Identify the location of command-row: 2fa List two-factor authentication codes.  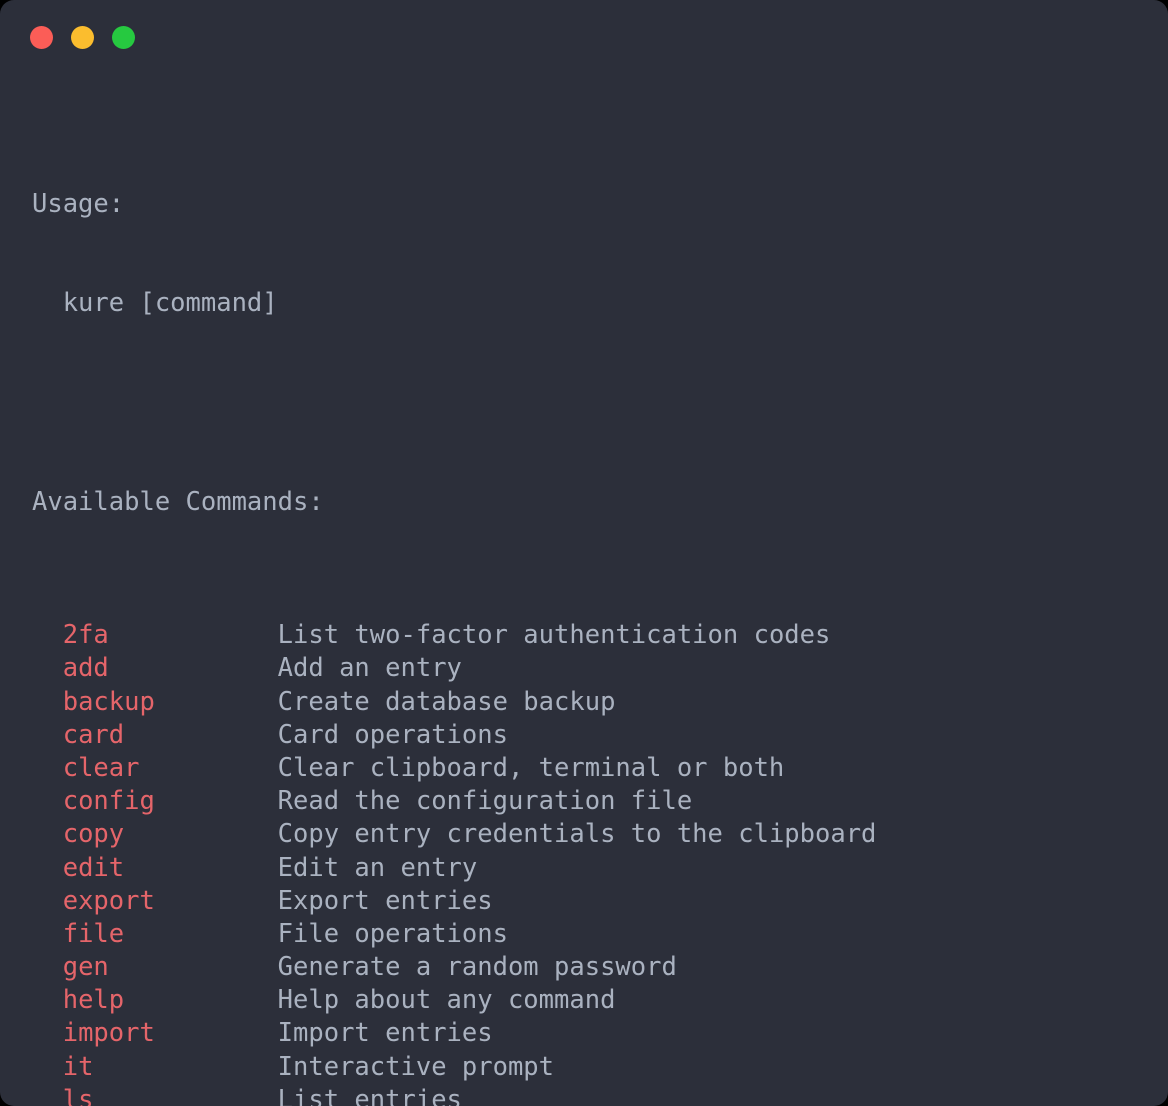
(595, 635).